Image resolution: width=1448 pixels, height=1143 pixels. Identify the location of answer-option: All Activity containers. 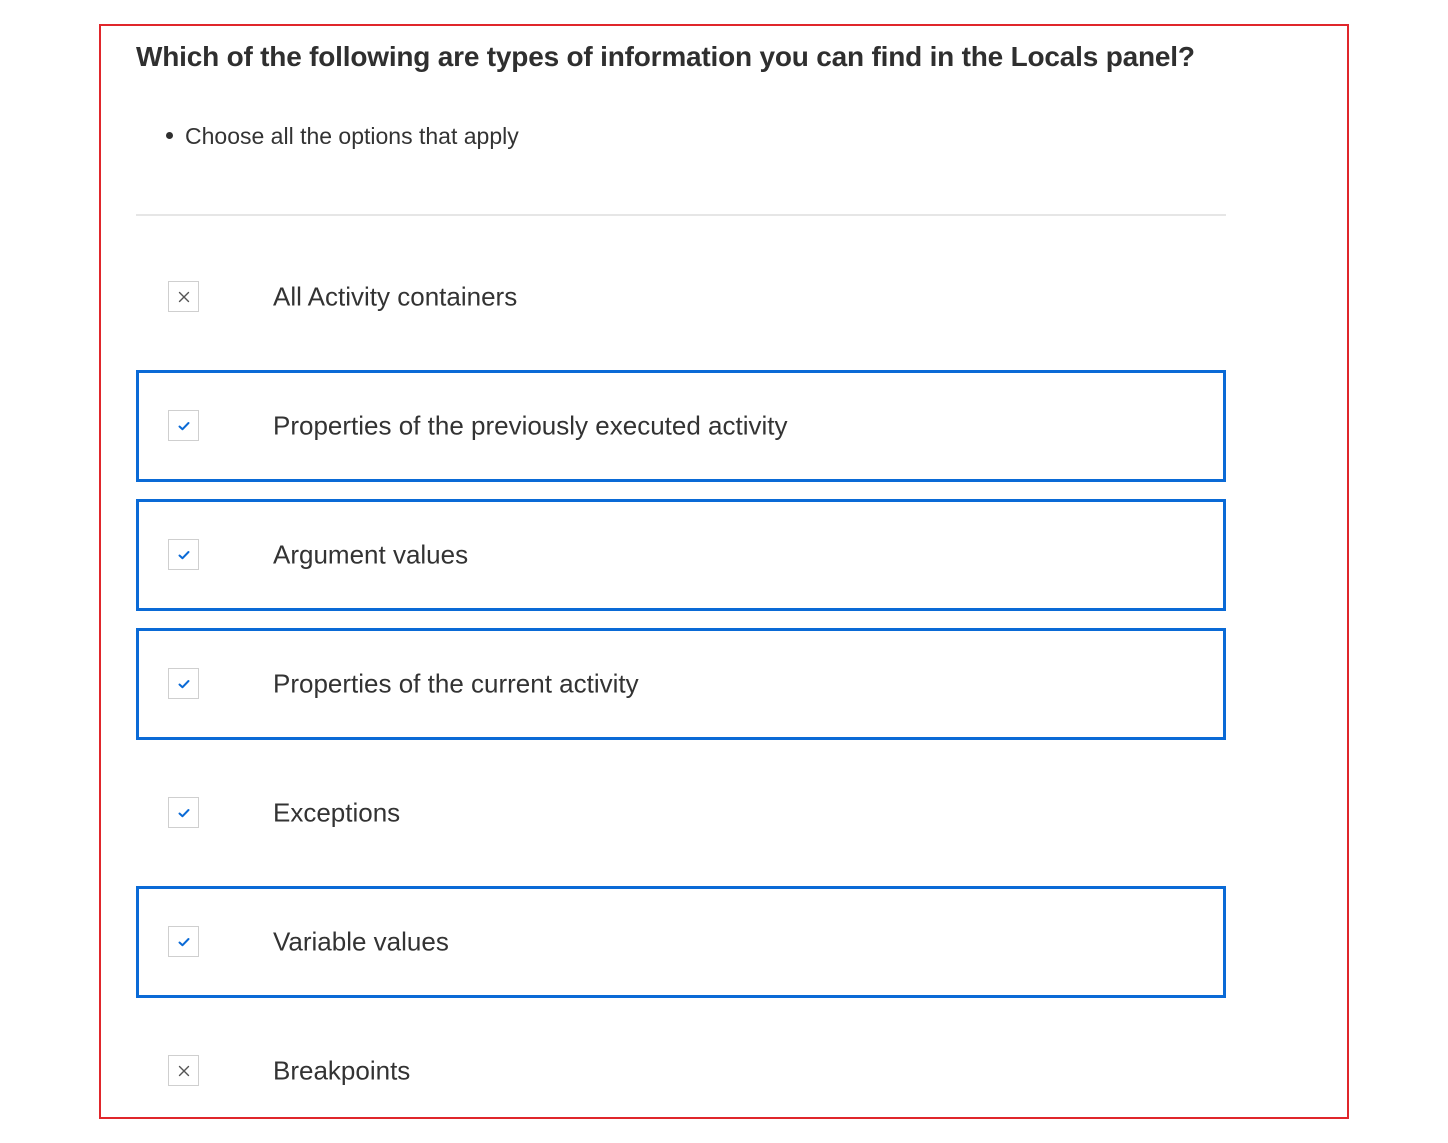
(681, 297).